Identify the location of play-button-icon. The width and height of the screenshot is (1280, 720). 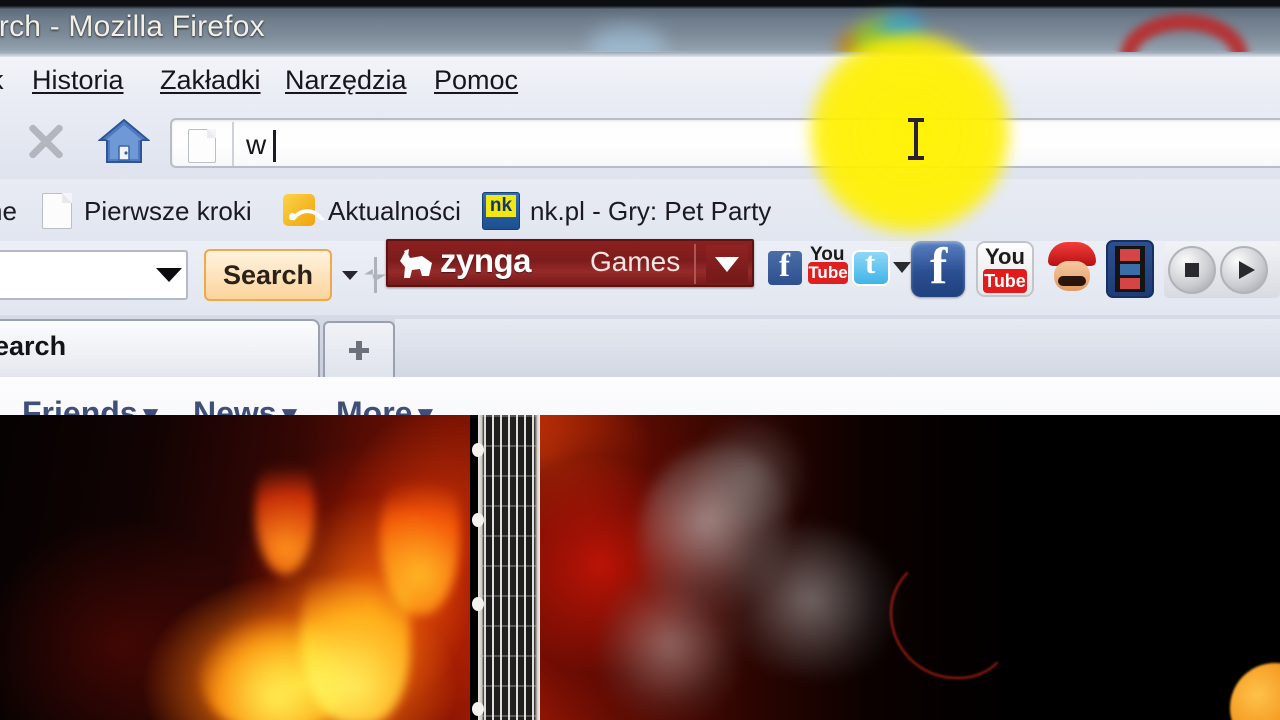
(1244, 270).